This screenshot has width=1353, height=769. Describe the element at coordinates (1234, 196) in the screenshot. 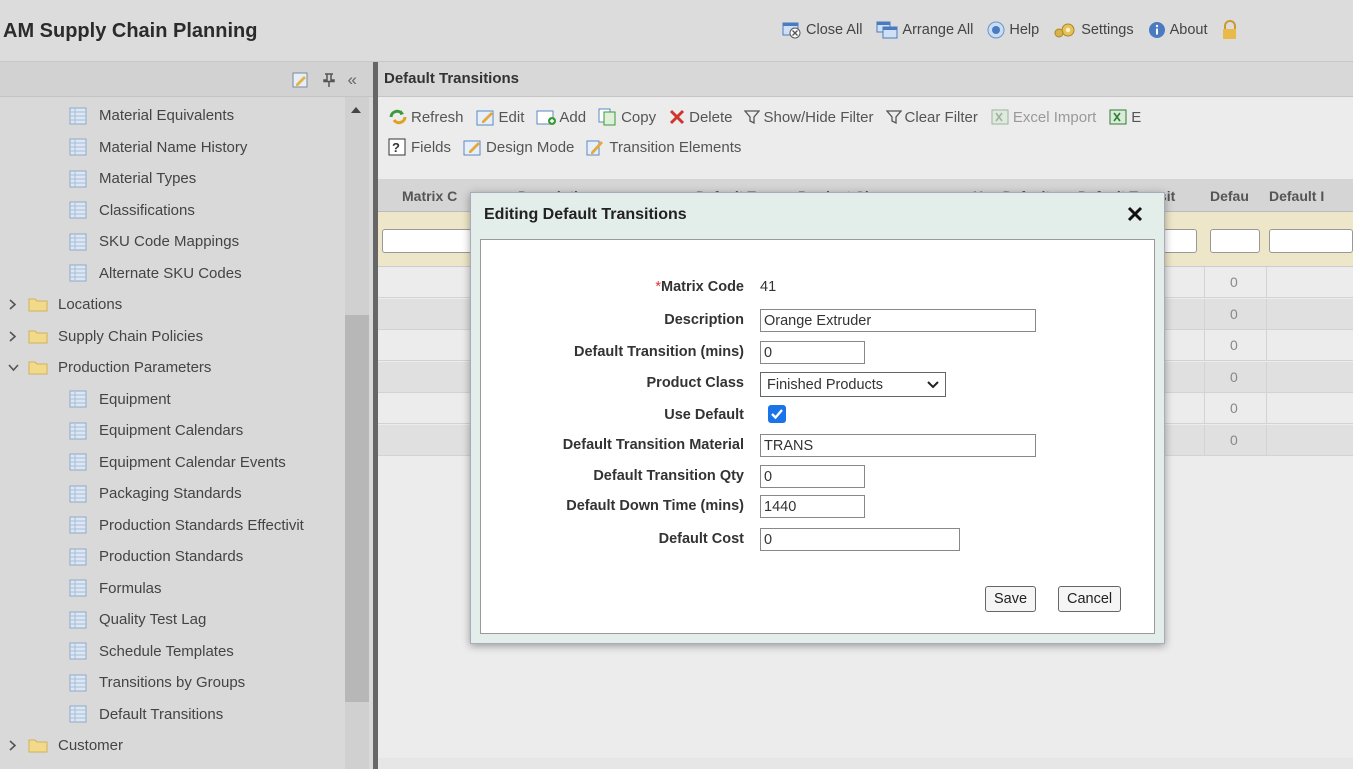

I see `column-header-default-qty: Defau` at that location.